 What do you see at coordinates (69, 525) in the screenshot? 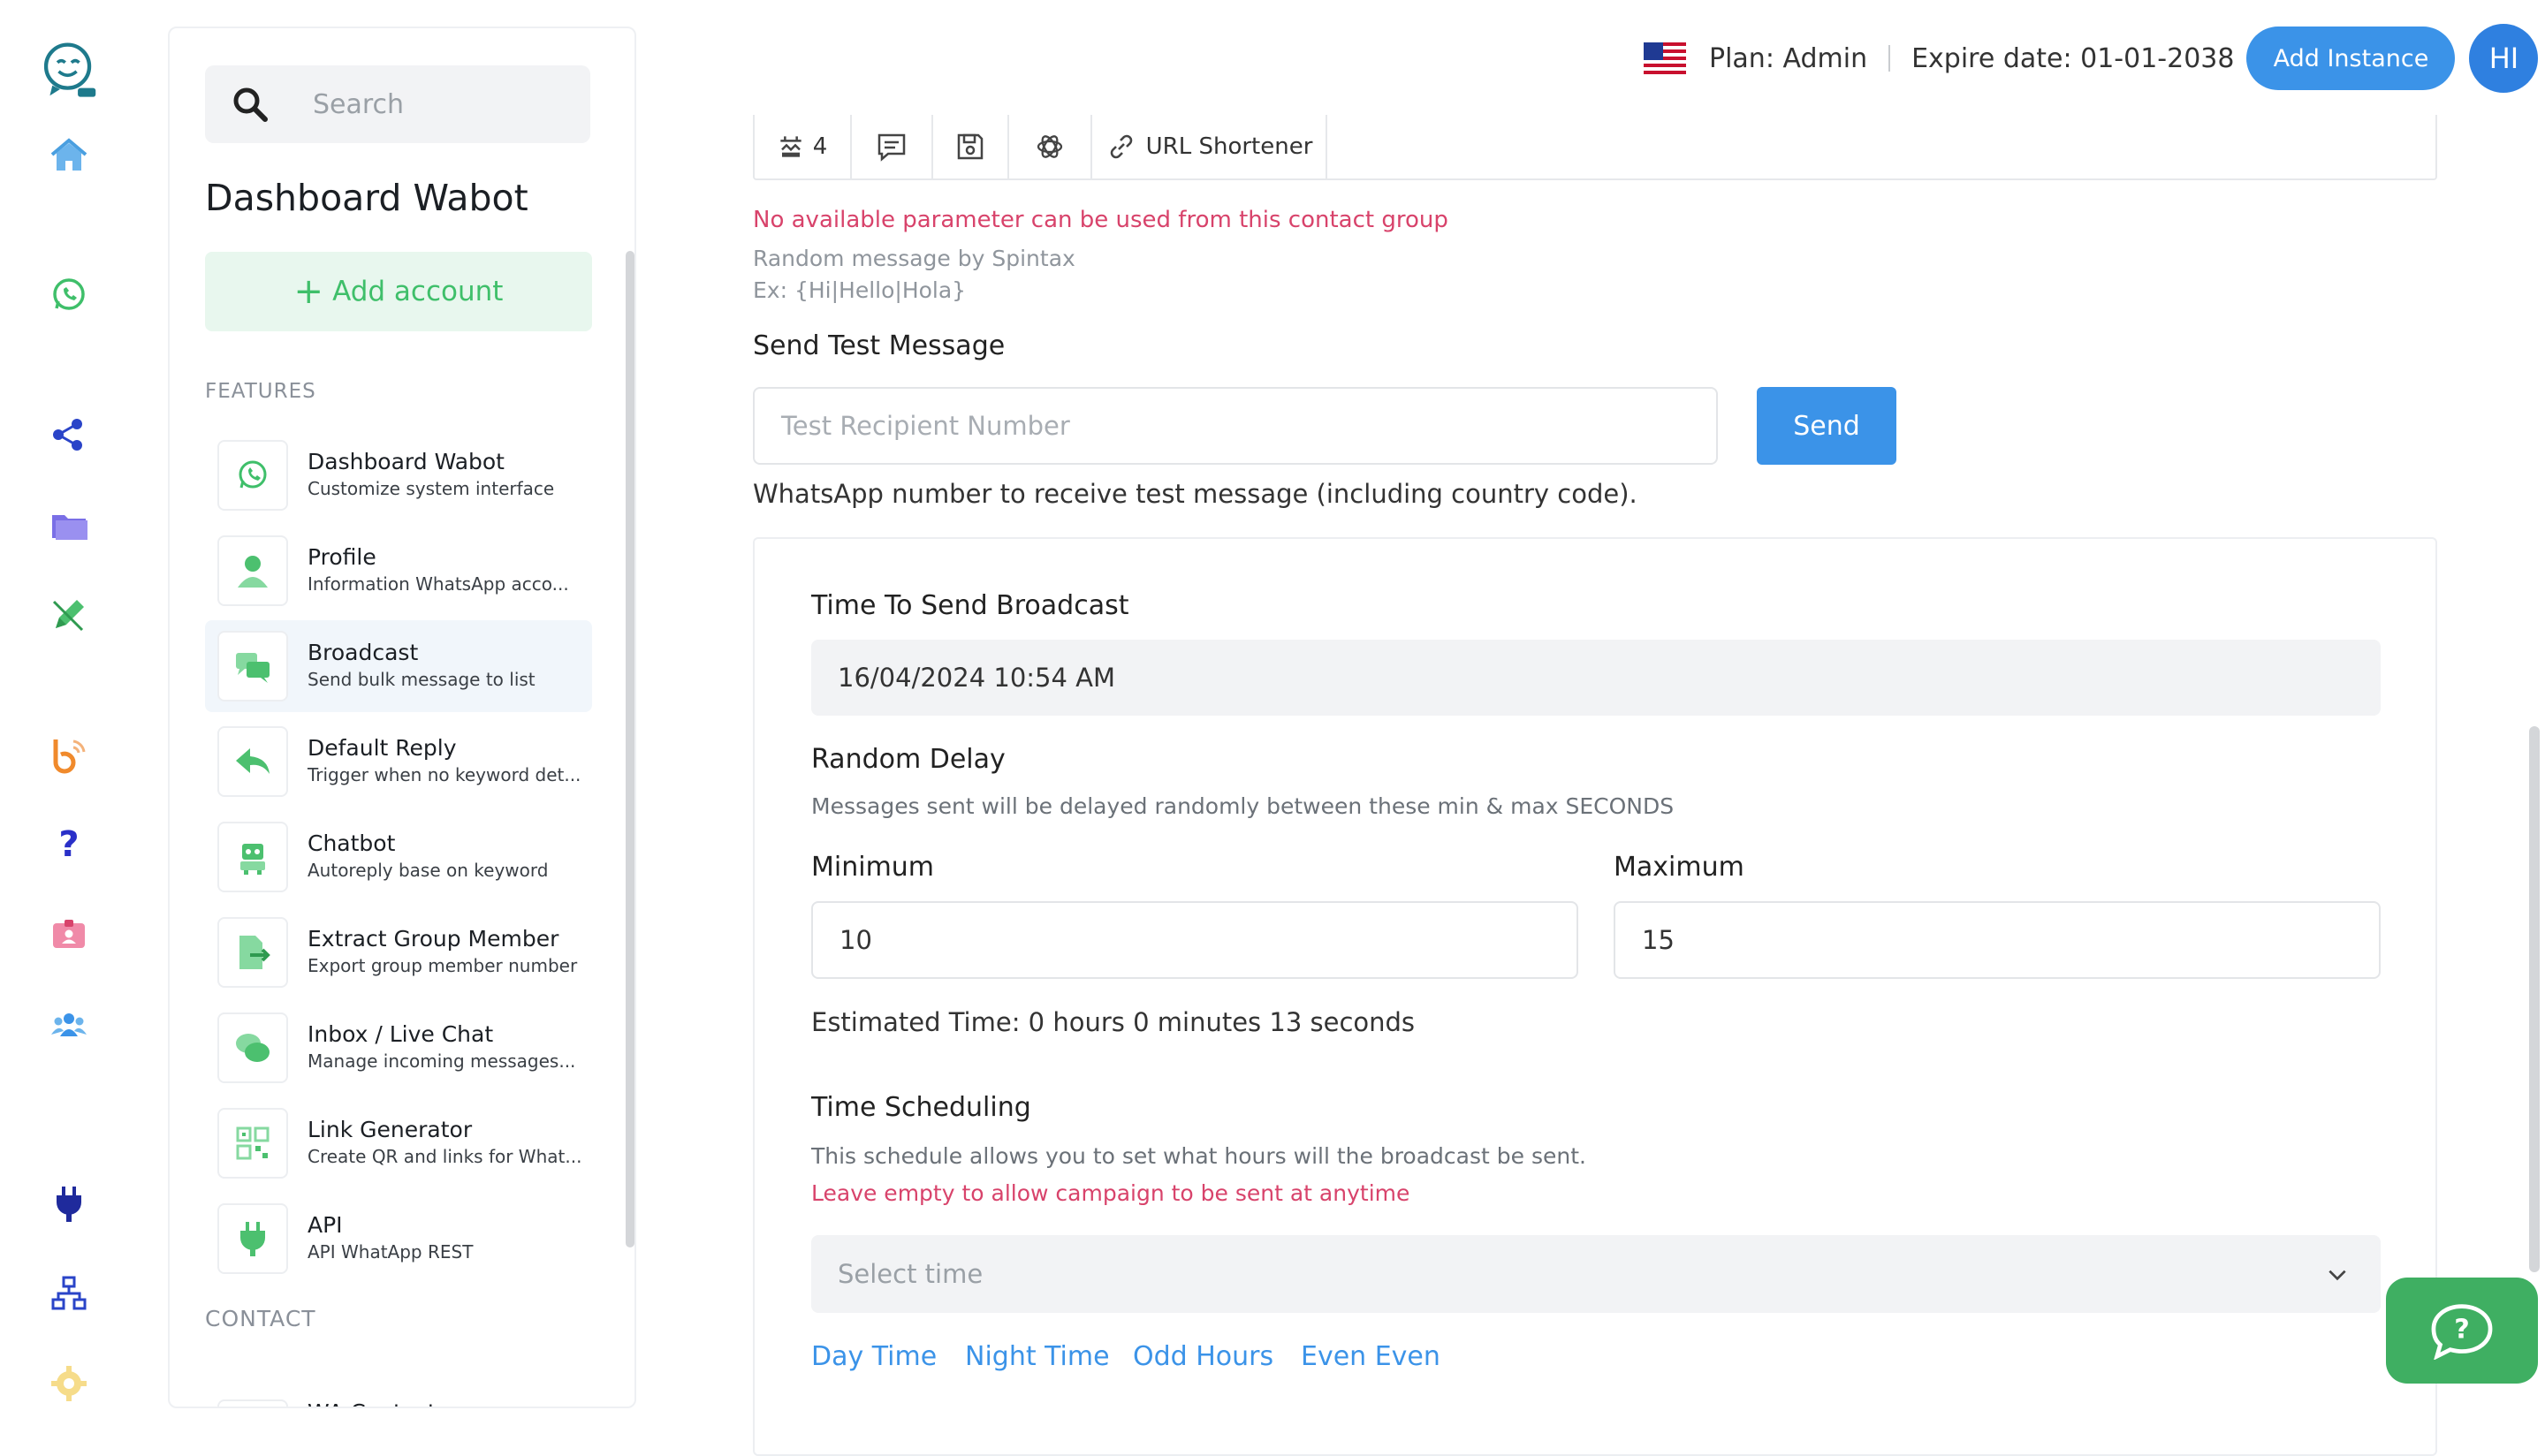
I see `folder-icon` at bounding box center [69, 525].